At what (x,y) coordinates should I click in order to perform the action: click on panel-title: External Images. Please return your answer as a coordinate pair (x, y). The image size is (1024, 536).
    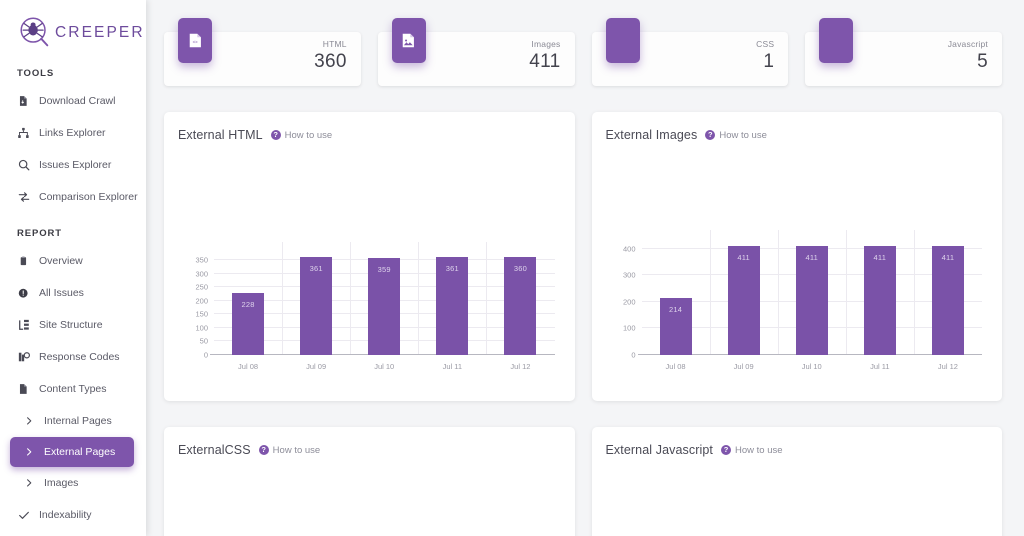
    Looking at the image, I should click on (651, 135).